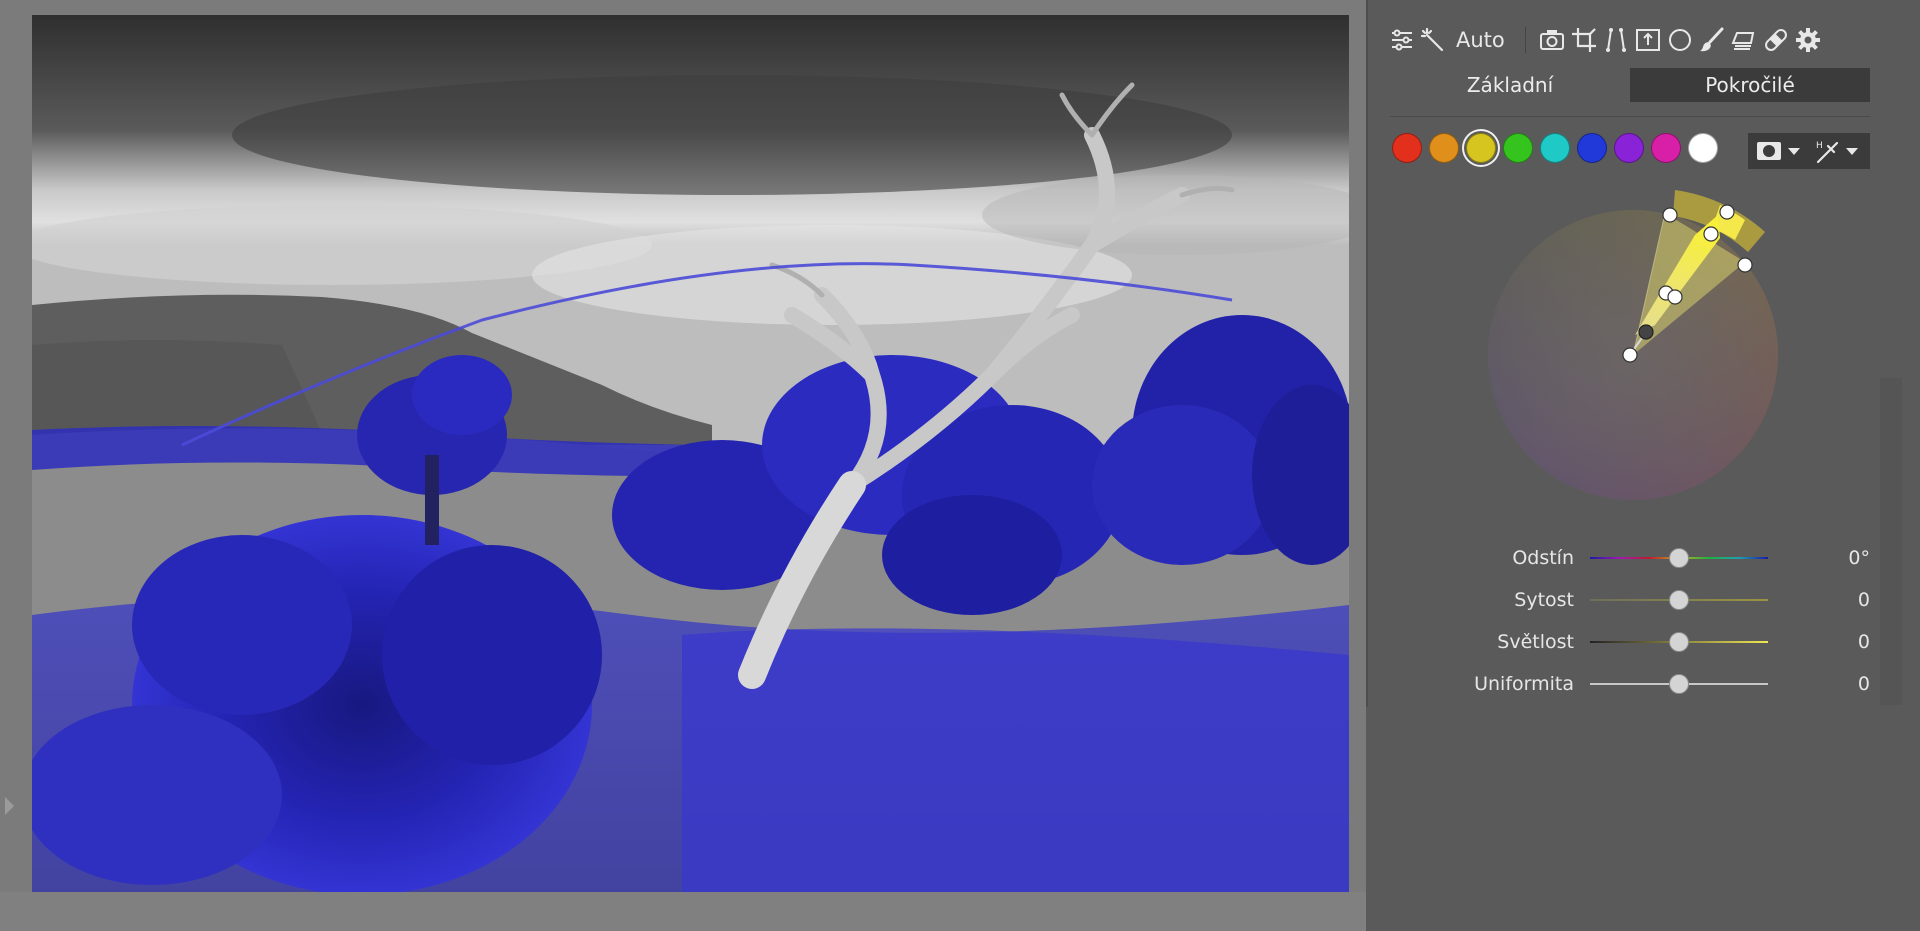 Image resolution: width=1920 pixels, height=931 pixels. I want to click on slider-hue: Odstín 0°, so click(1630, 558).